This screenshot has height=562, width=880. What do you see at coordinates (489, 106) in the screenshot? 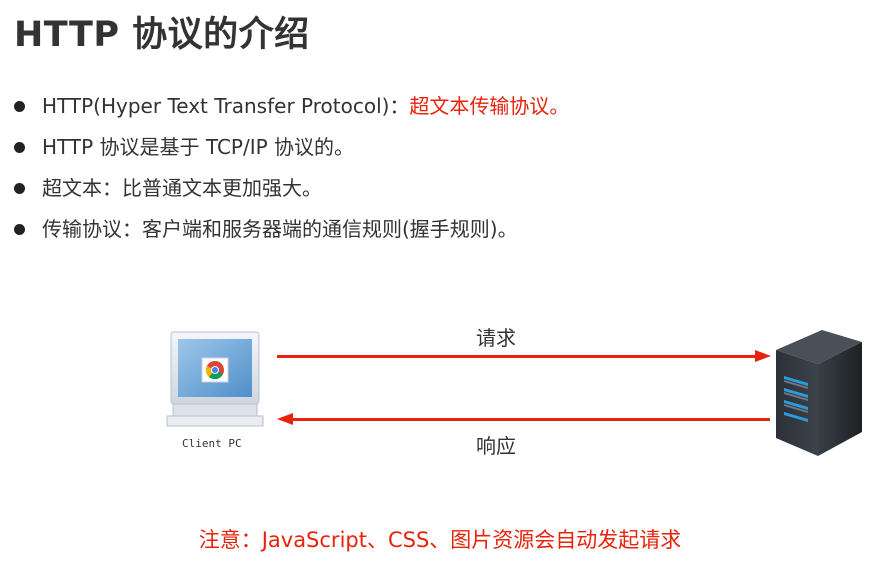
I see `bullet-highlight: 超文本传输协议。` at bounding box center [489, 106].